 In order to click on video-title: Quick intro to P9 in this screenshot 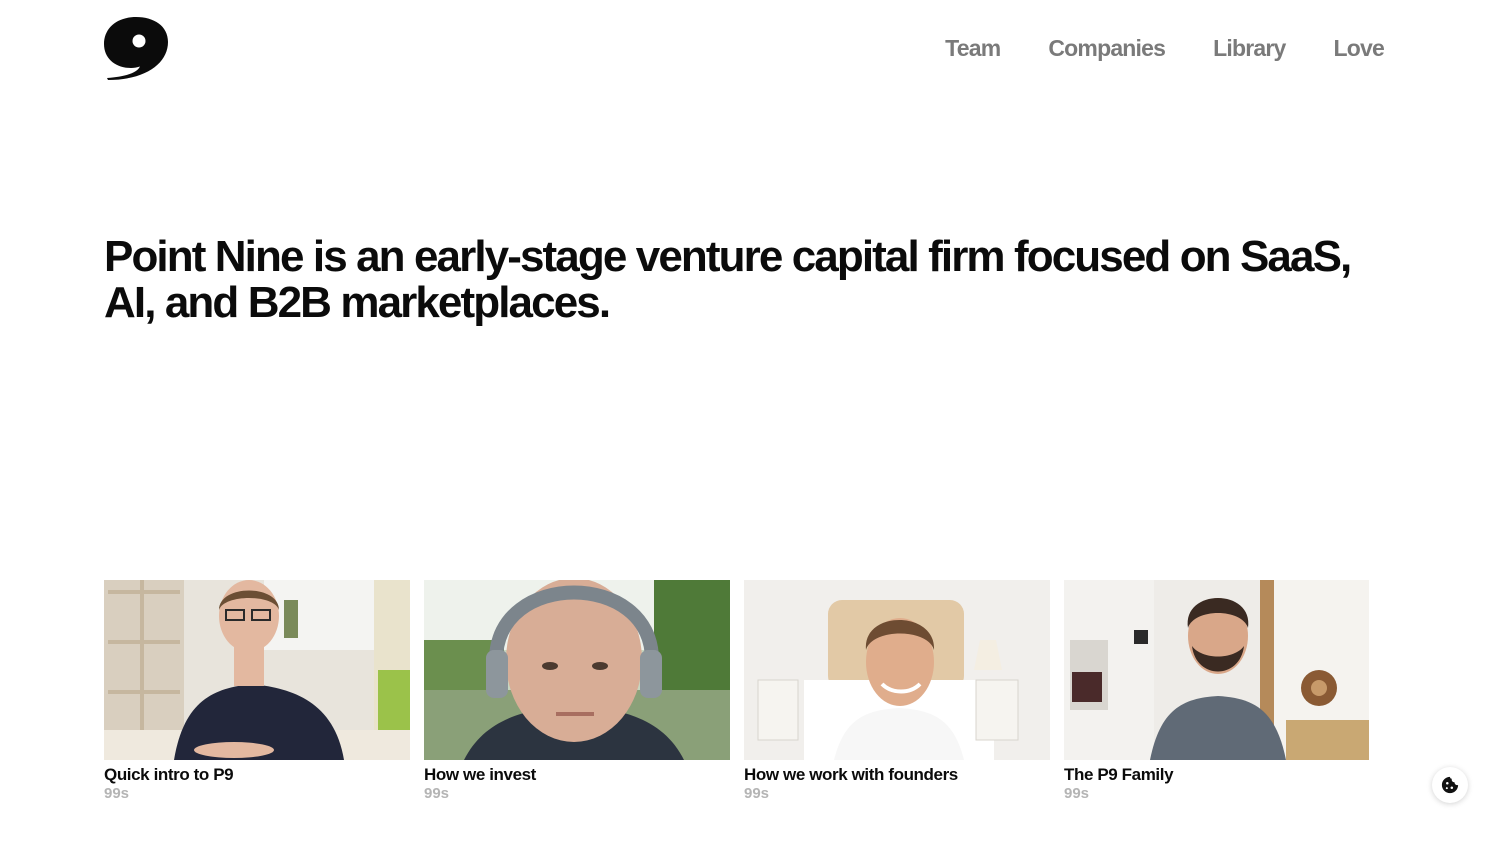, I will do `click(169, 774)`.